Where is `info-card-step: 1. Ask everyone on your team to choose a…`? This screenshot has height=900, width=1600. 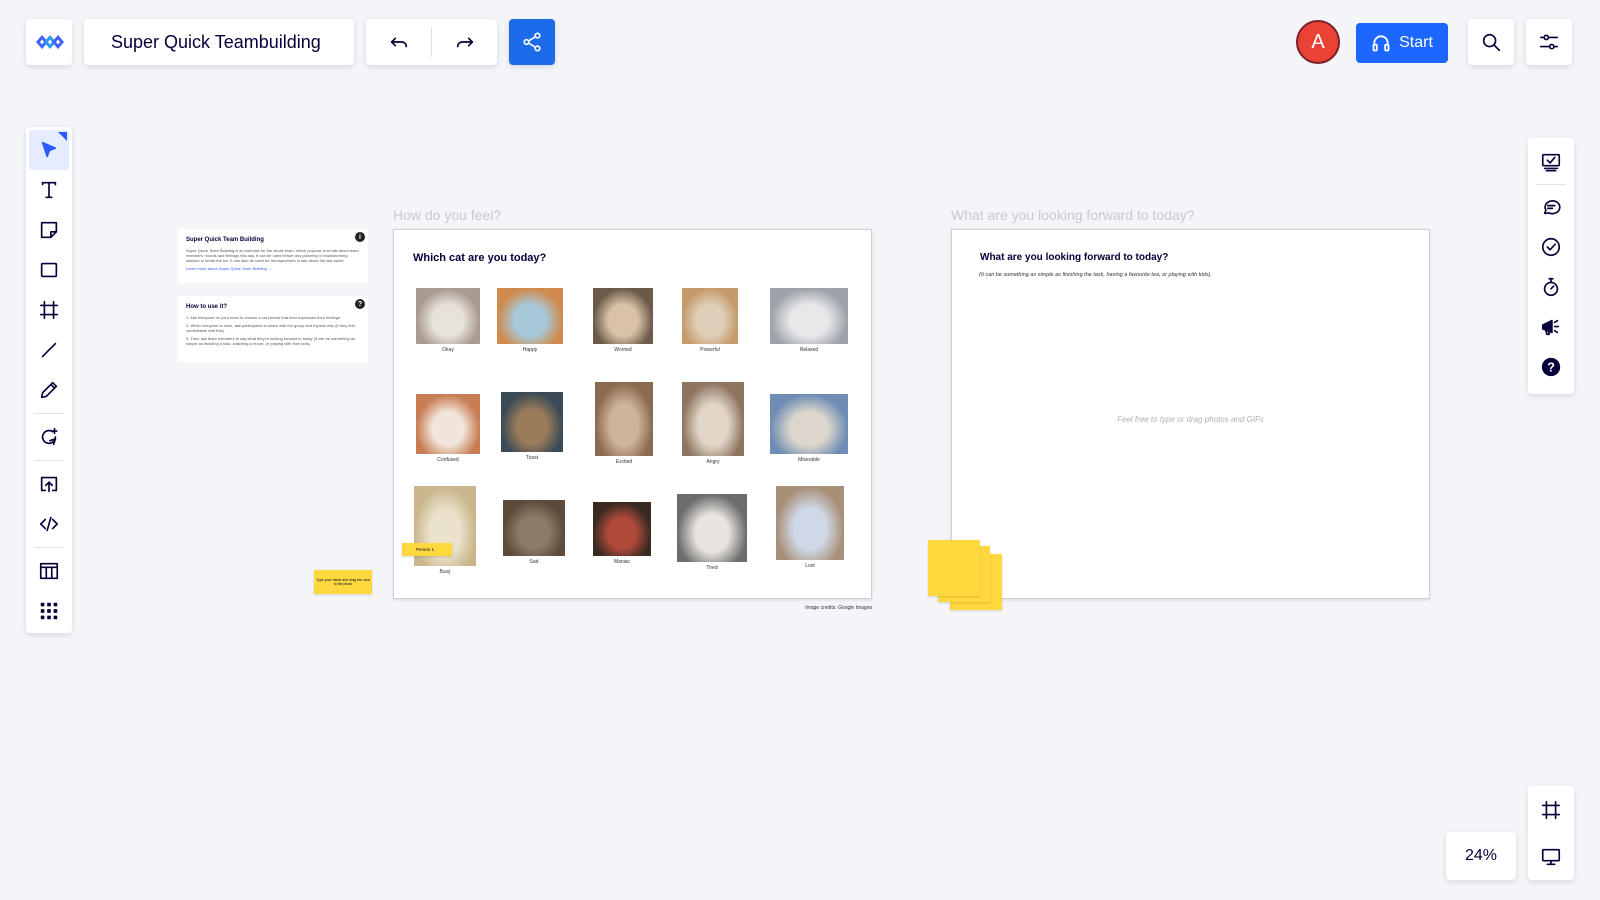 info-card-step: 1. Ask everyone on your team to choose a… is located at coordinates (263, 317).